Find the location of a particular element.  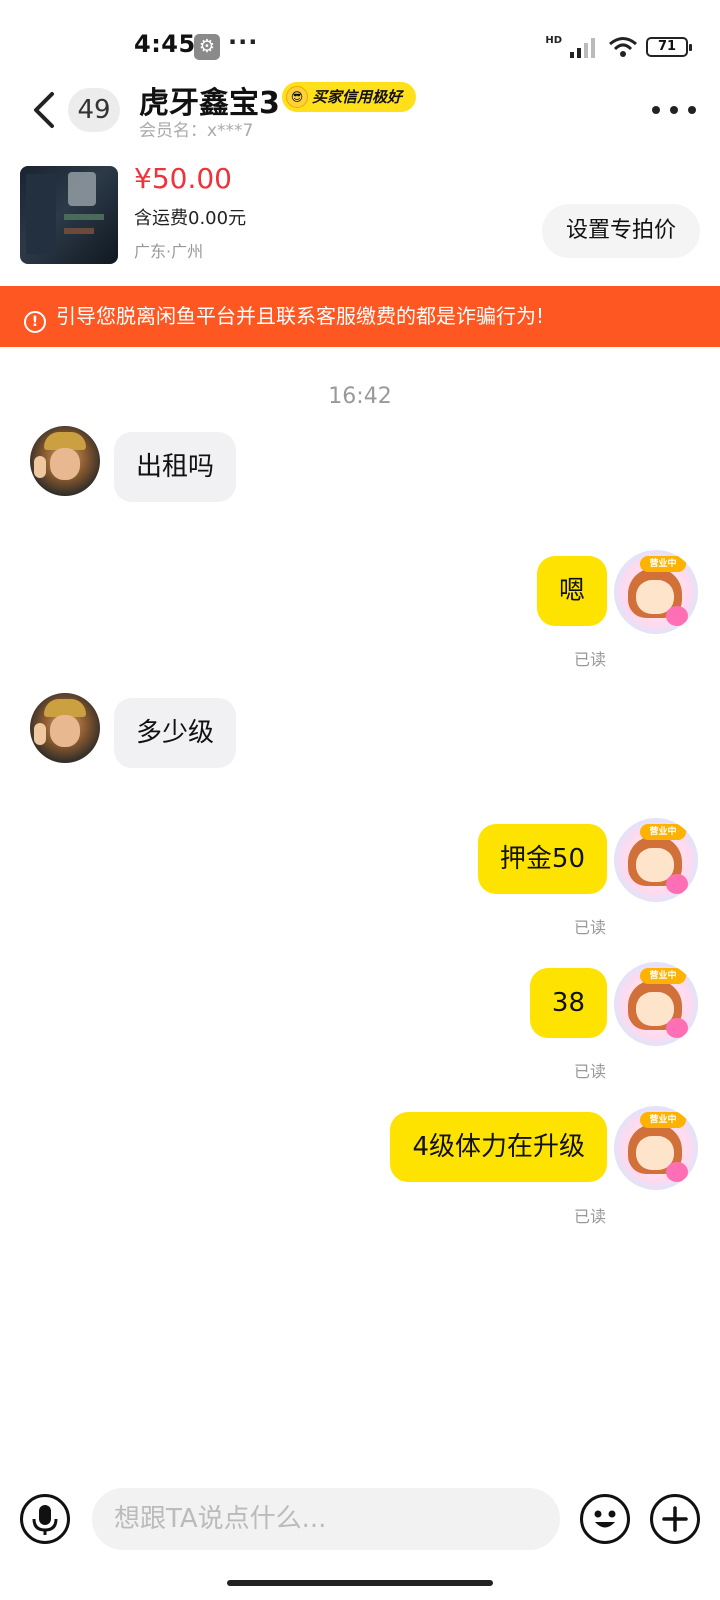

warning-text: 引导您脱离闲鱼平台并且联系客服缴费的都是诈骗行为! is located at coordinates (300, 316).